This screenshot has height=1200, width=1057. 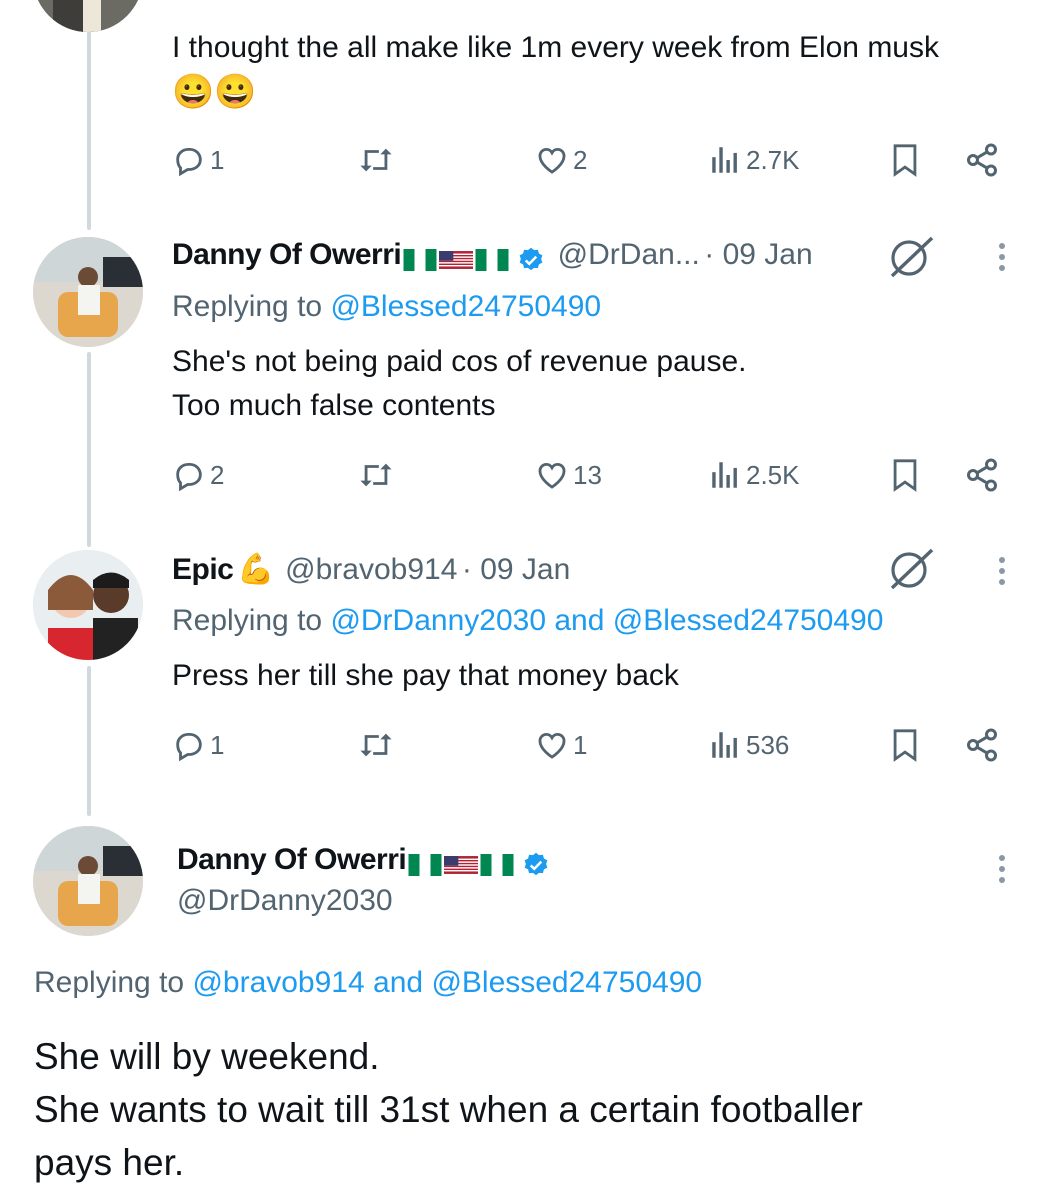 What do you see at coordinates (371, 569) in the screenshot?
I see `author-handle: @bravob914` at bounding box center [371, 569].